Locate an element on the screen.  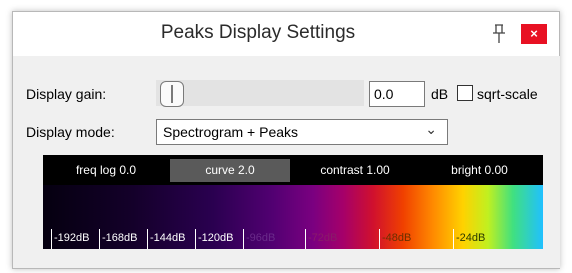
sqrt-scale-label: sqrt-scale is located at coordinates (507, 94).